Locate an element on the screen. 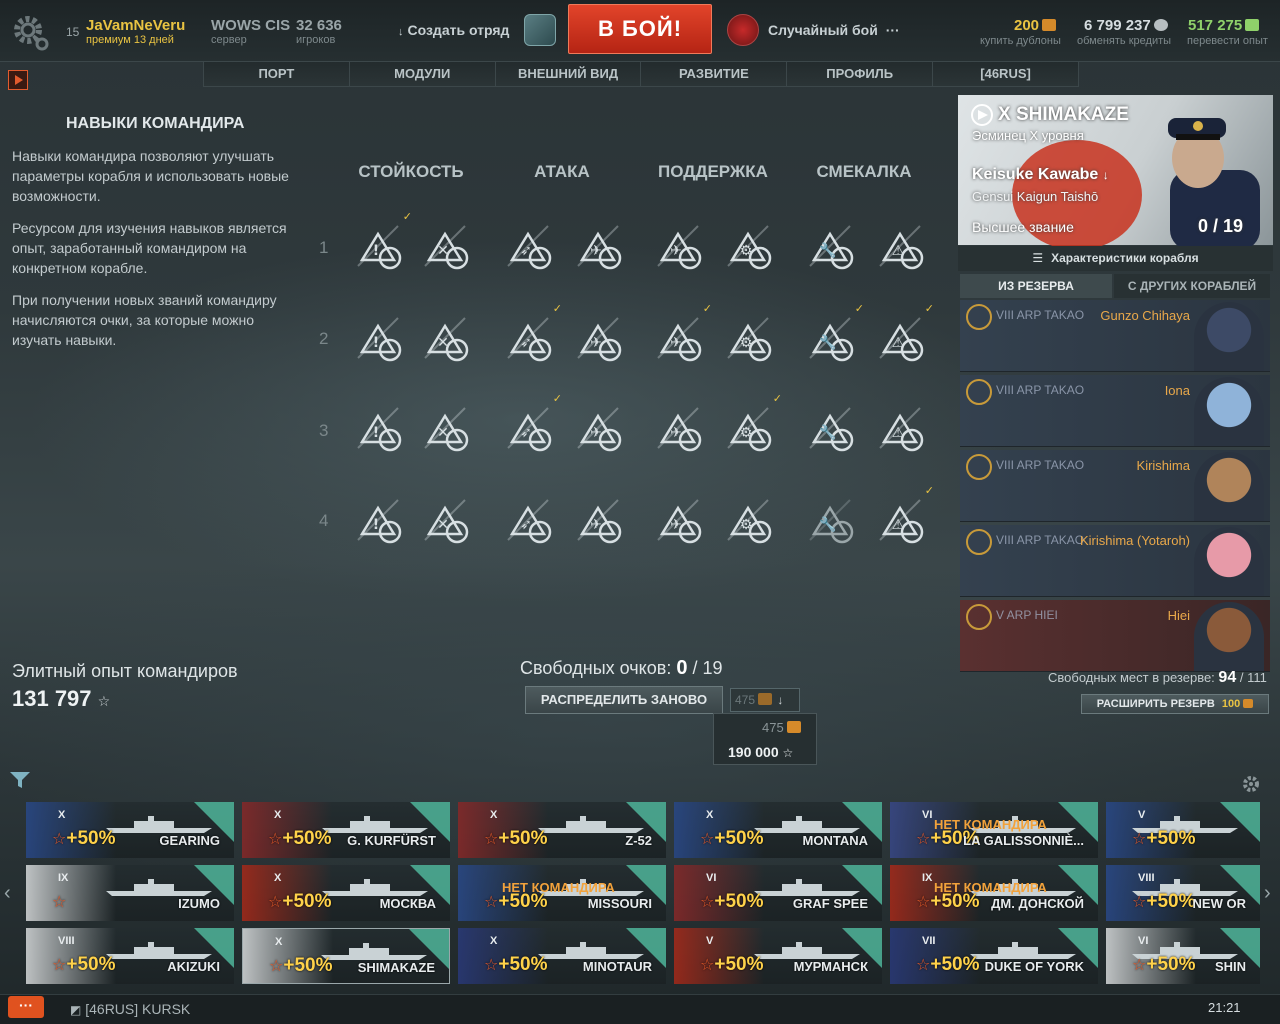 This screenshot has width=1280, height=1024. ship-card: V ☆+50% is located at coordinates (1183, 830).